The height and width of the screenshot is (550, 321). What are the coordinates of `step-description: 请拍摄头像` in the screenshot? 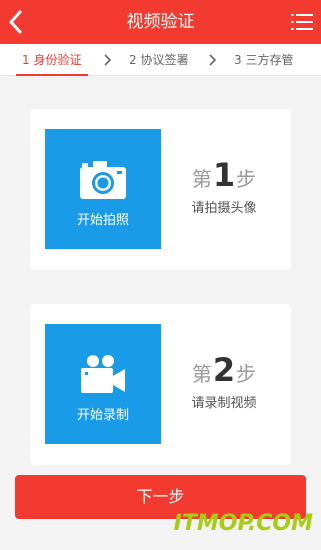 It's located at (224, 208).